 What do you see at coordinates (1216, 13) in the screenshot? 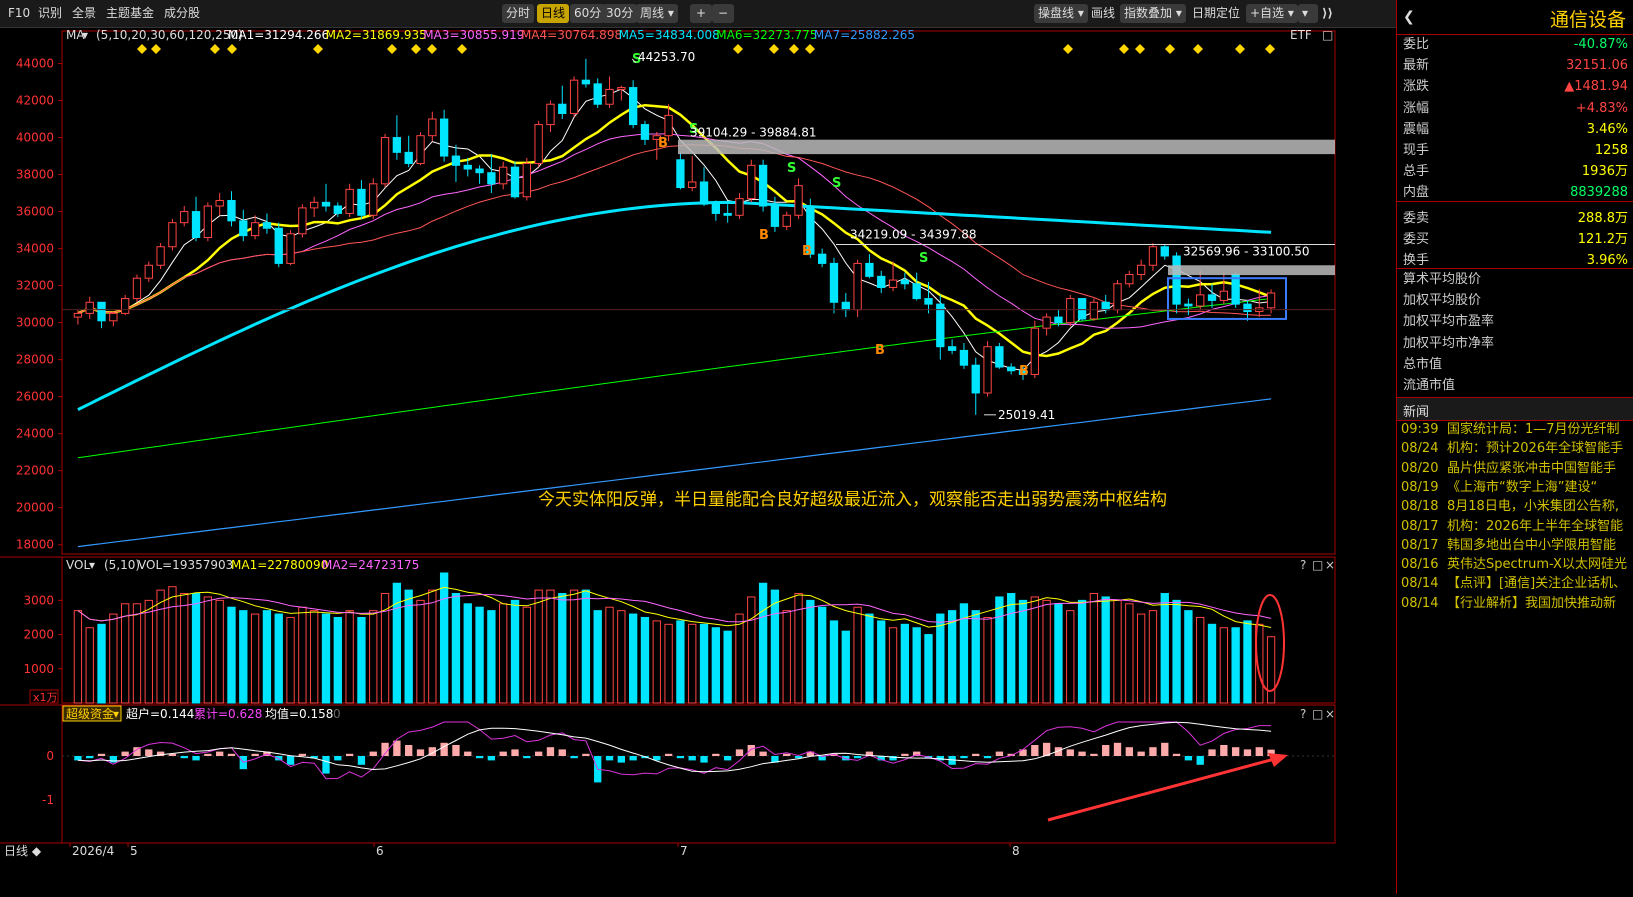
I see `date-locate-button: 日期定位` at bounding box center [1216, 13].